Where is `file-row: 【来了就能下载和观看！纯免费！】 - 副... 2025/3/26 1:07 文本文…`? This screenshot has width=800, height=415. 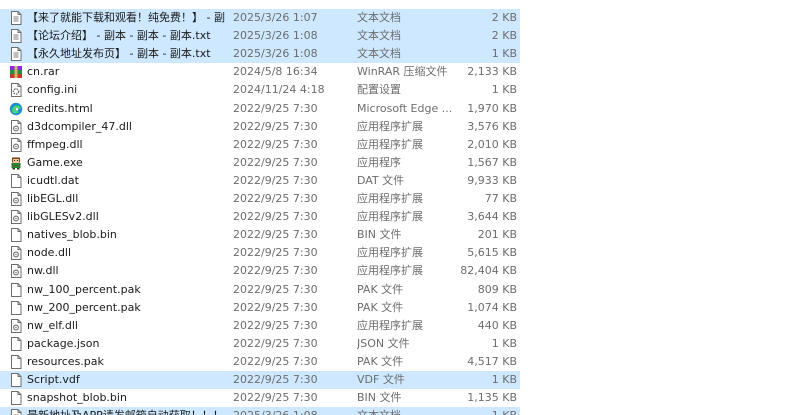
file-row: 【来了就能下载和观看！纯免费！】 - 副... 2025/3/26 1:07 文本文… is located at coordinates (260, 18).